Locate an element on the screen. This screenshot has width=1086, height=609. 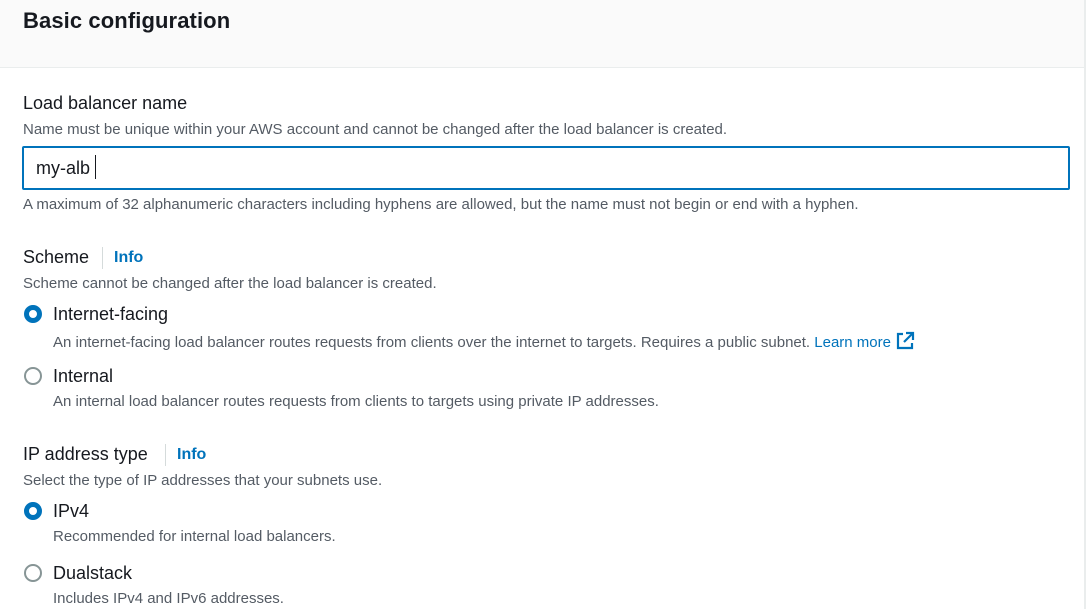
dualstack-label: Dualstack is located at coordinates (92, 573).